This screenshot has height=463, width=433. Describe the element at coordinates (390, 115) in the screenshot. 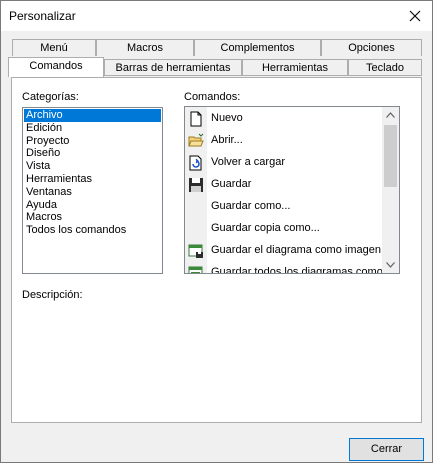

I see `scroll-up-icon` at that location.